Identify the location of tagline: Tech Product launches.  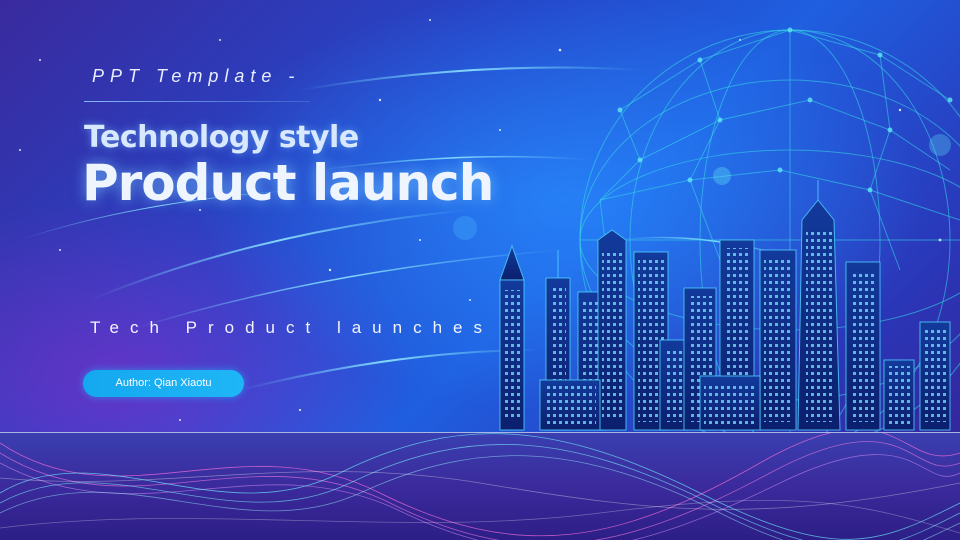
(291, 327).